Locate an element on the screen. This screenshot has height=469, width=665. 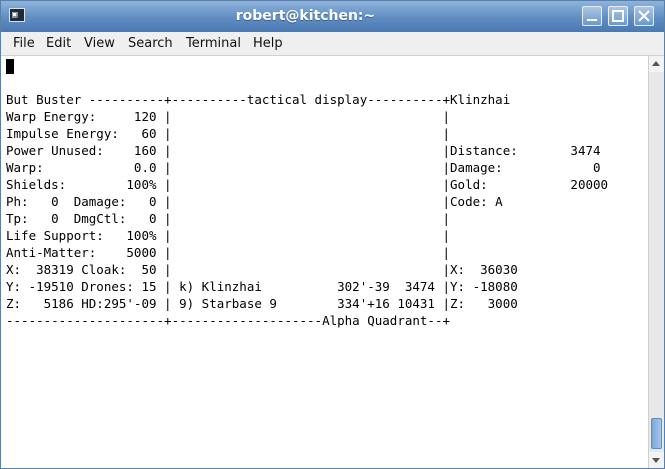
terminal-line: Power Unused: 160 | |Distance: 3474 is located at coordinates (303, 150).